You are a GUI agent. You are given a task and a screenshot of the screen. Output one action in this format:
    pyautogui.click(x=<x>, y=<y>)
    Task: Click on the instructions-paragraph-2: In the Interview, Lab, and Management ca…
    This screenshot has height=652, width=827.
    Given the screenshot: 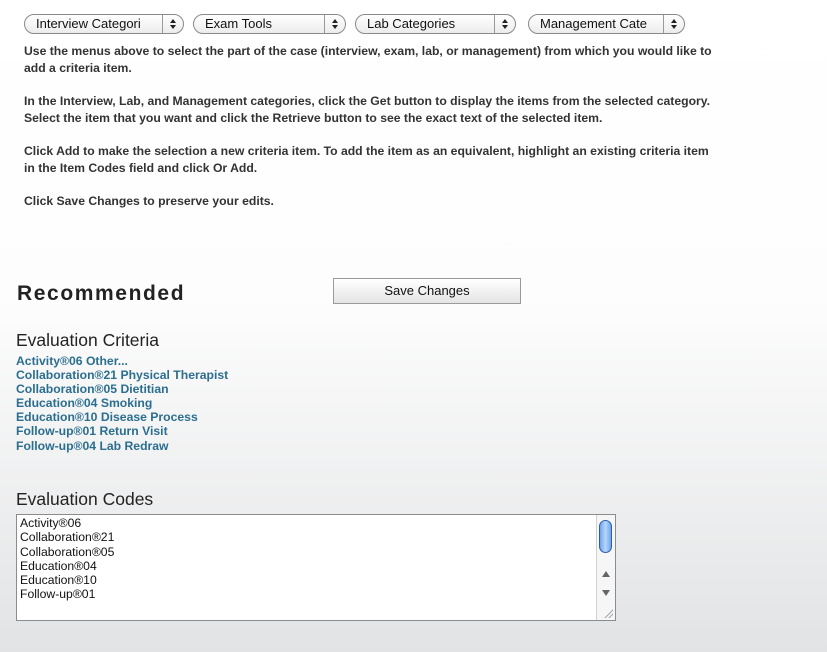 What is the action you would take?
    pyautogui.click(x=424, y=109)
    